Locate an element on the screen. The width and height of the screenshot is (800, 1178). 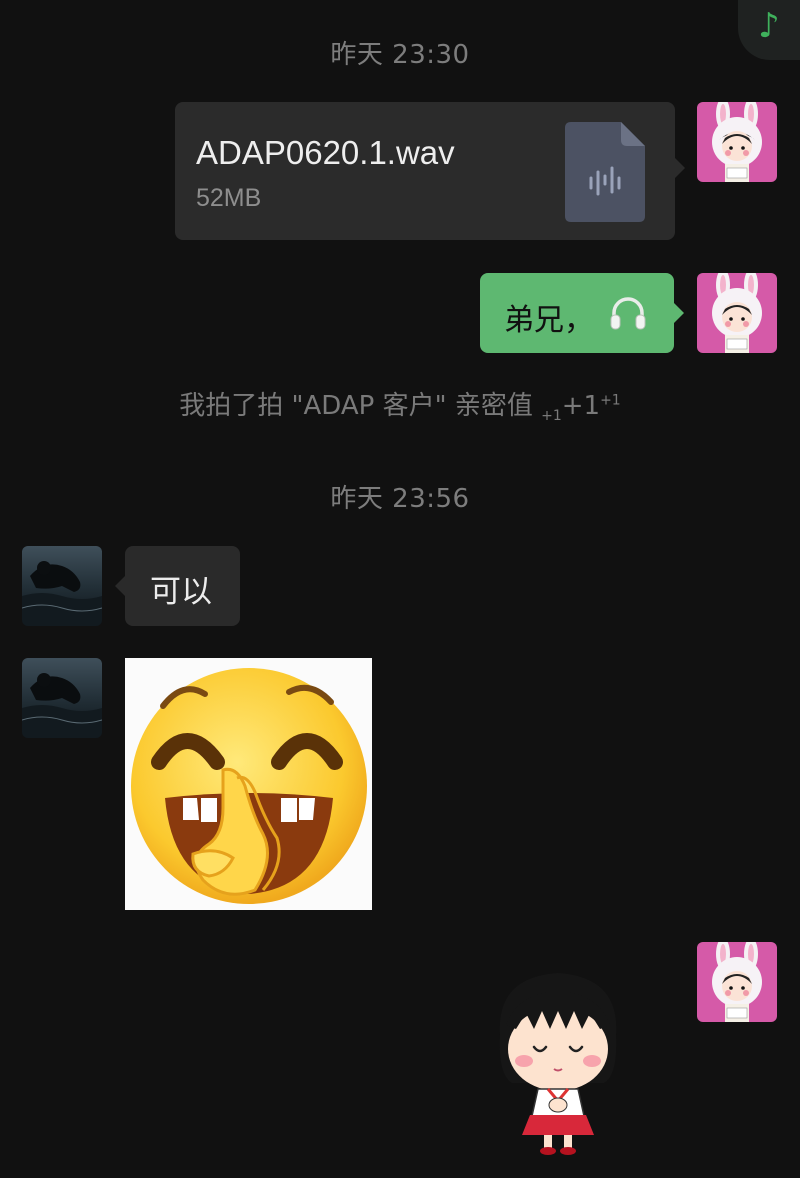
audio-file-icon is located at coordinates (605, 172).